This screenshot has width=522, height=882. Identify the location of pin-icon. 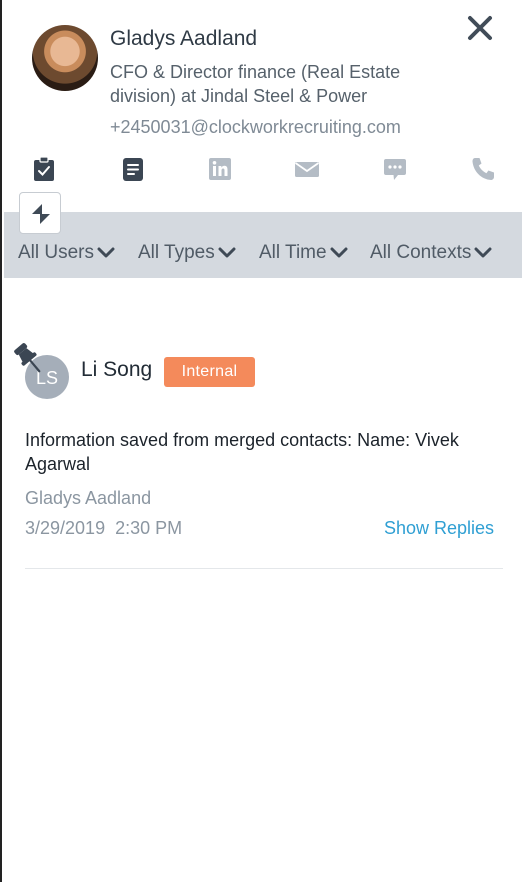
(29, 359).